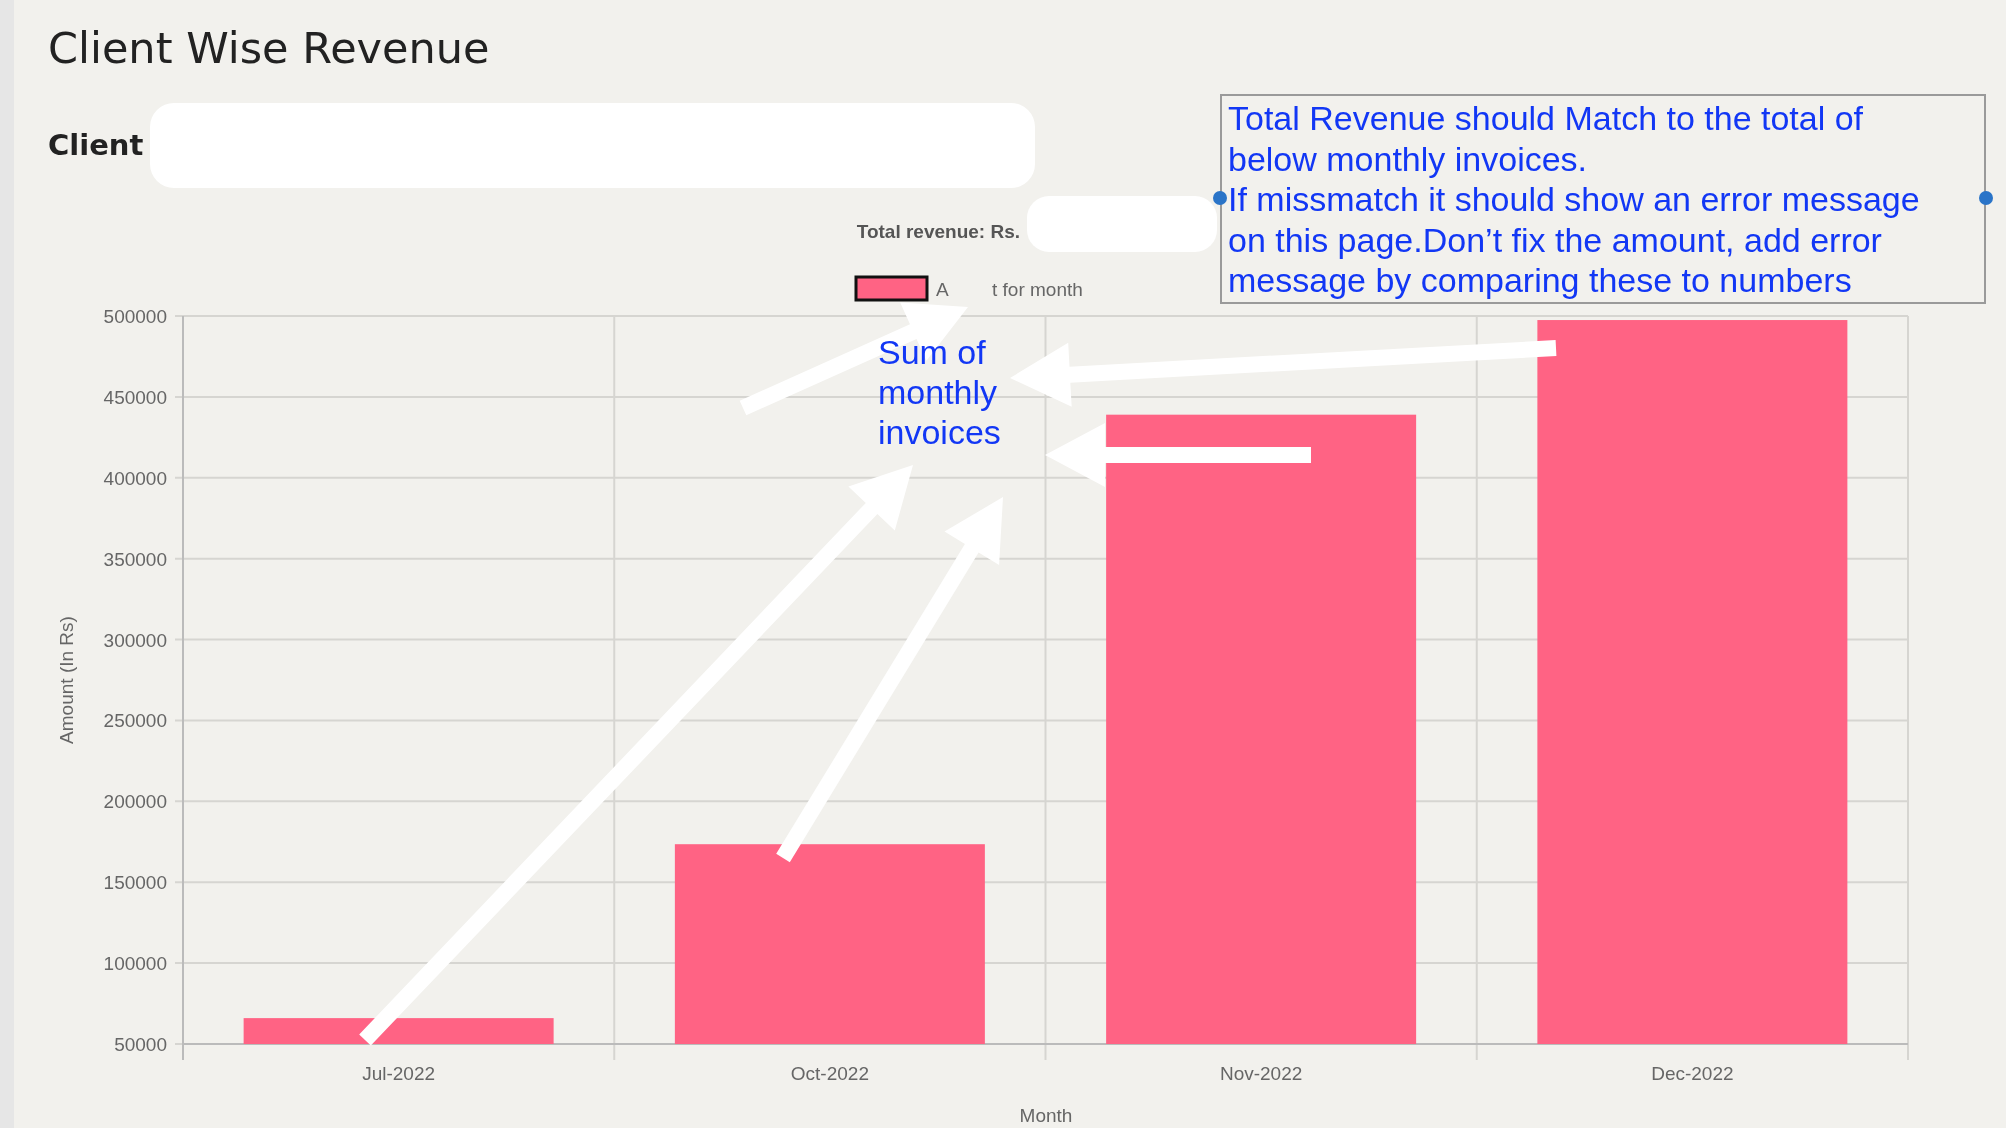 The image size is (2006, 1128). I want to click on total-revenue-label: Total revenue: Rs., so click(938, 231).